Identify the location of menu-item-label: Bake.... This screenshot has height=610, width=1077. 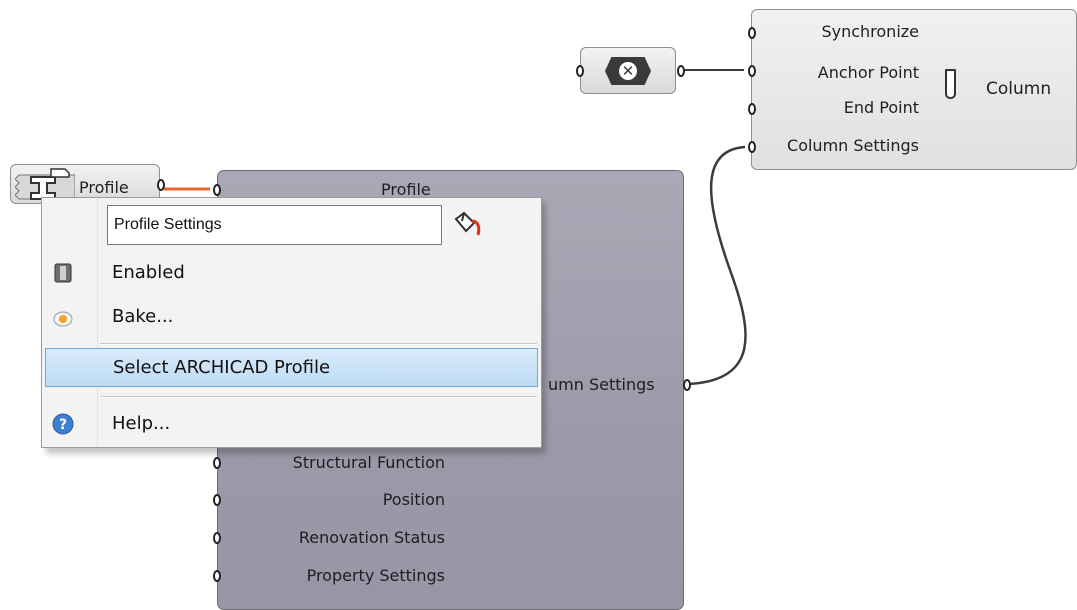
(143, 316).